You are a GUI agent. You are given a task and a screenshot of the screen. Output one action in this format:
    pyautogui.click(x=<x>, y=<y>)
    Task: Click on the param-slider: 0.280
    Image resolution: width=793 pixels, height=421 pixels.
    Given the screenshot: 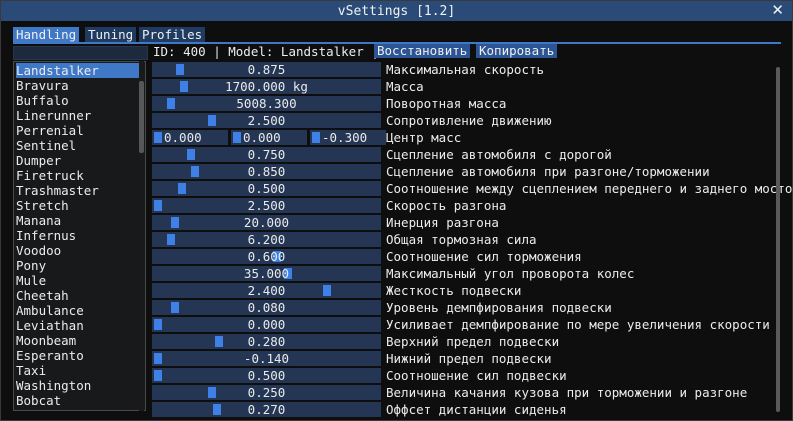 What is the action you would take?
    pyautogui.click(x=266, y=341)
    